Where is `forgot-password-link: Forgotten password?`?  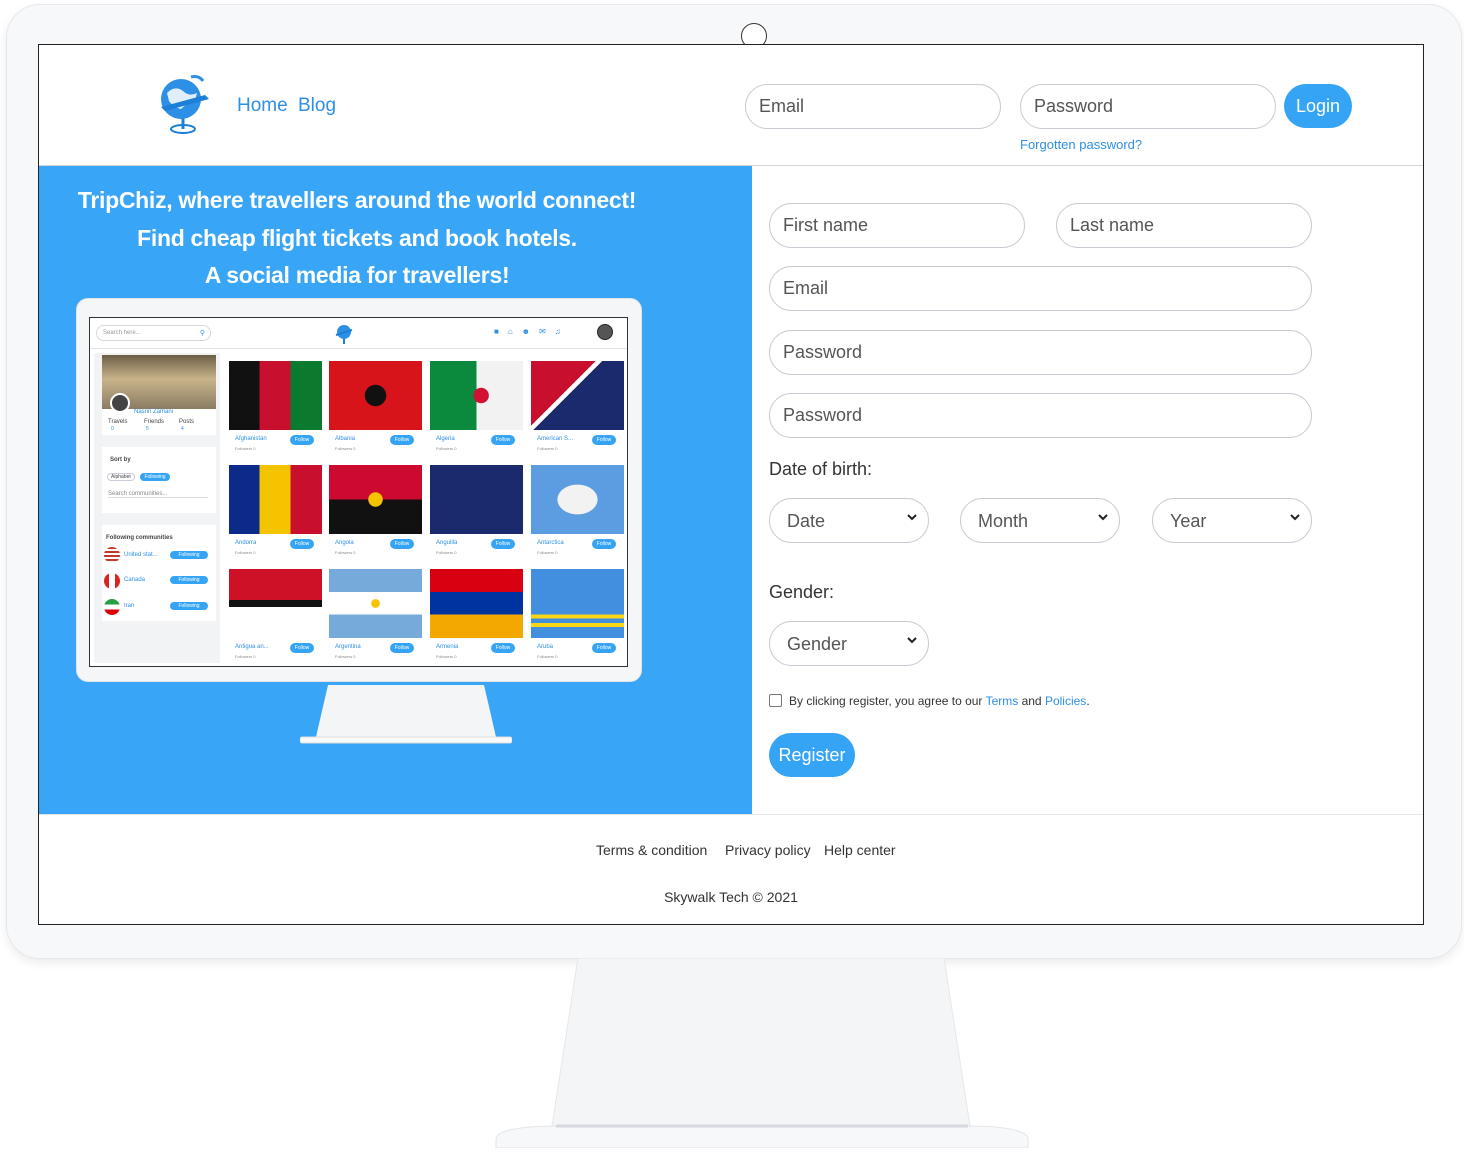 forgot-password-link: Forgotten password? is located at coordinates (1081, 144).